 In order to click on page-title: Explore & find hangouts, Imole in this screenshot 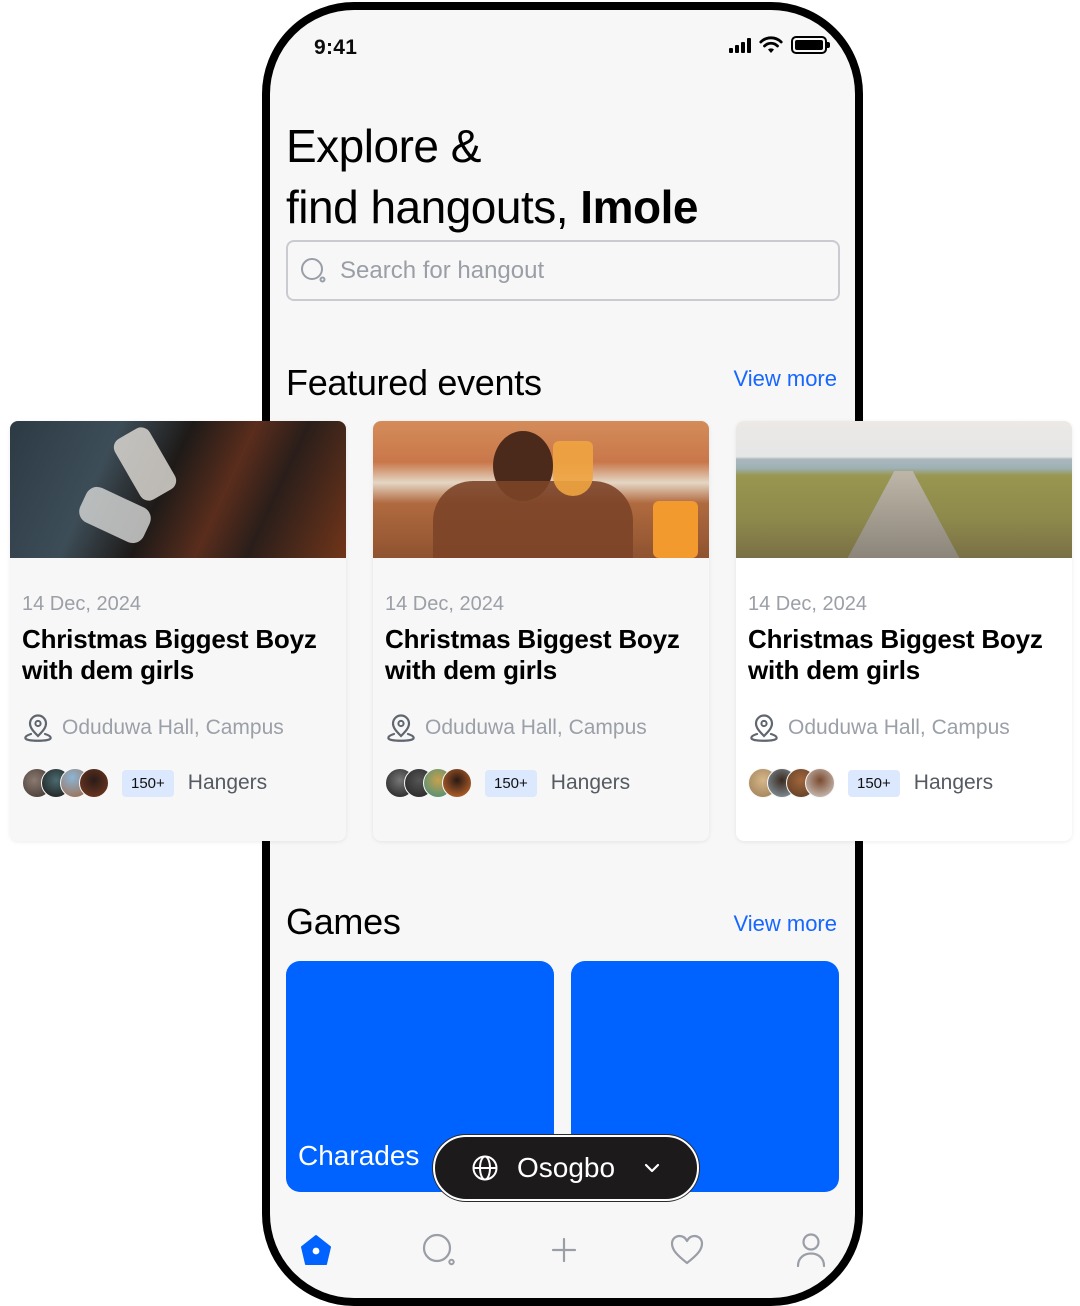, I will do `click(492, 176)`.